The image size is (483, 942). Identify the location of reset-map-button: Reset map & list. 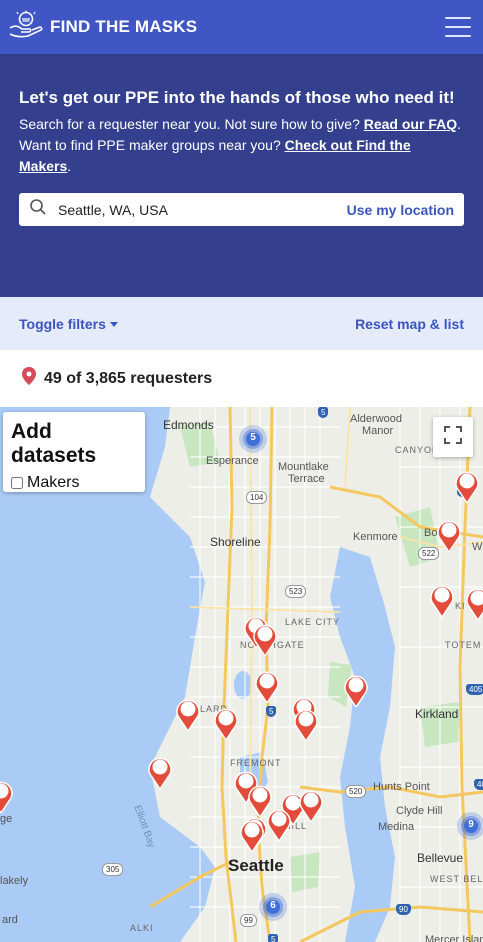
(409, 324).